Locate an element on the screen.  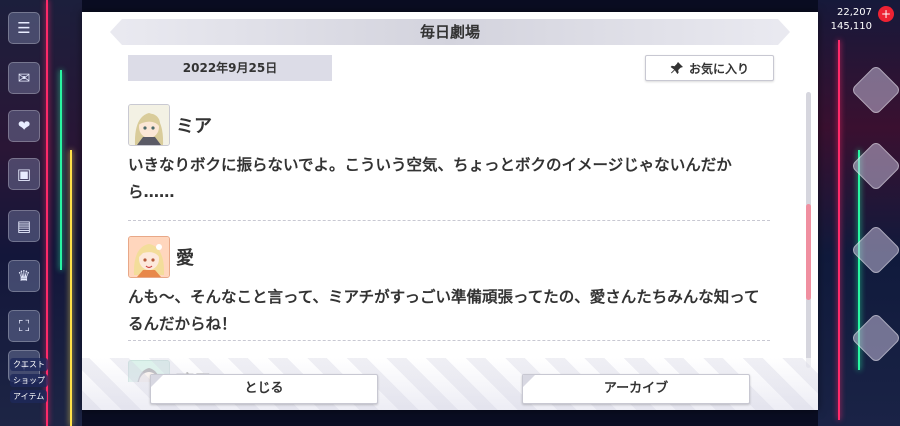
speaker-name: ミア is located at coordinates (194, 126).